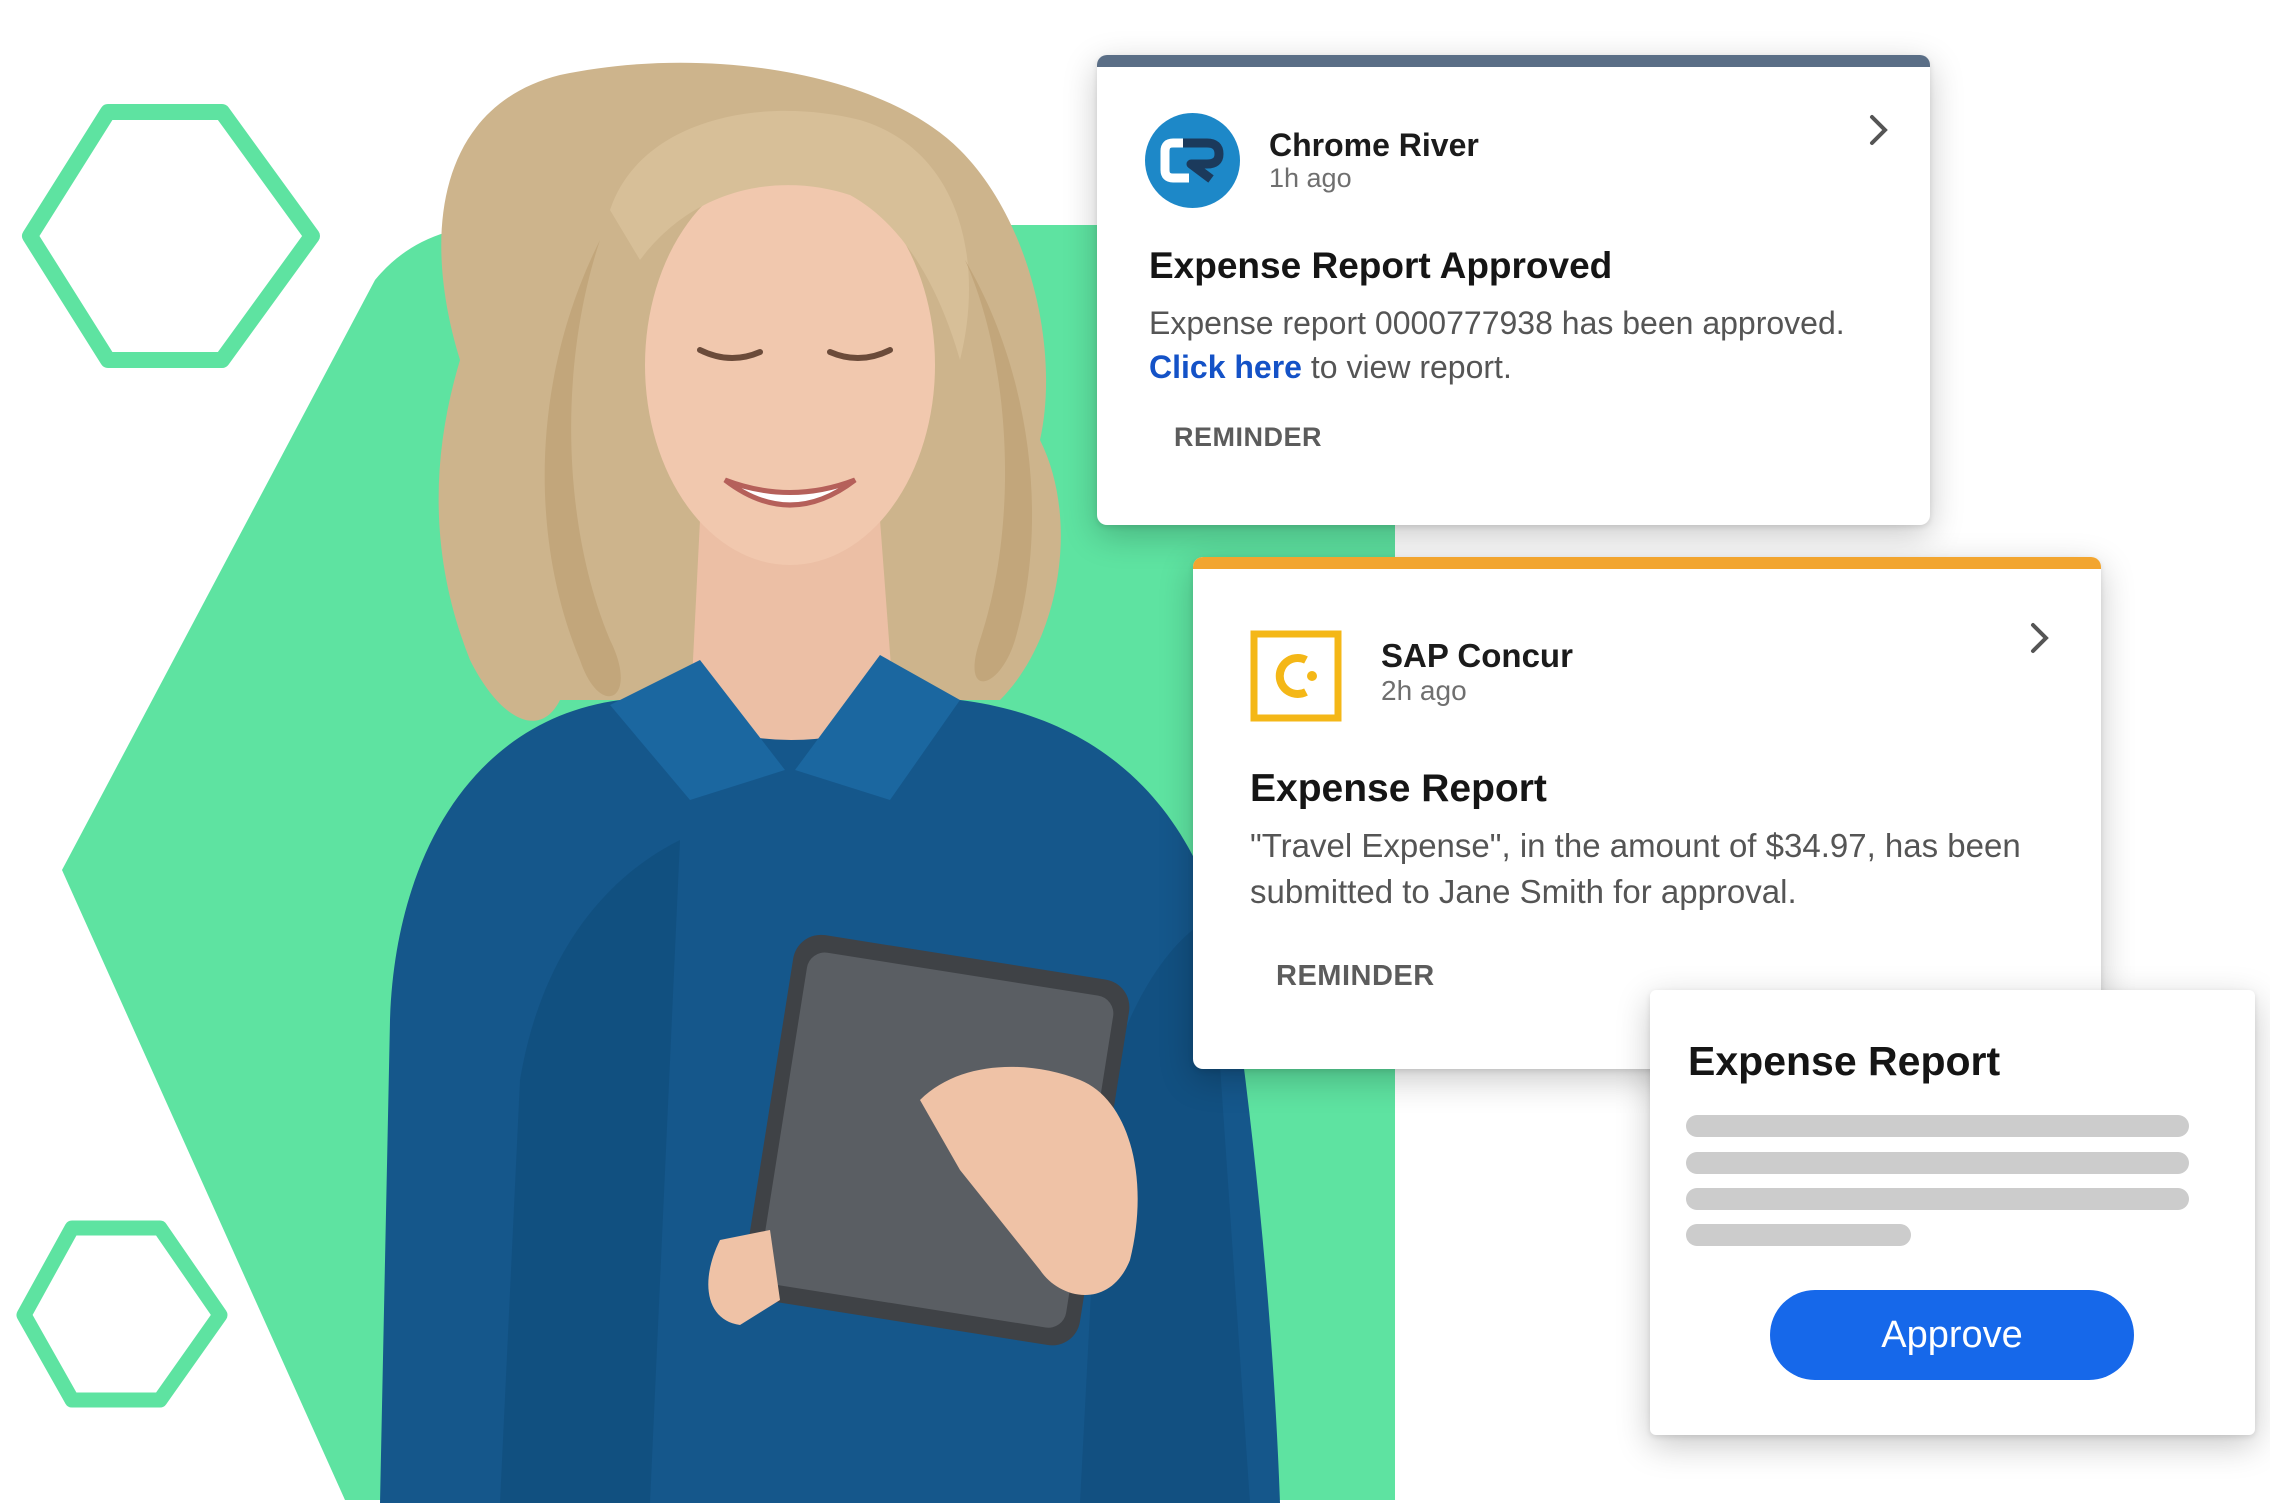 This screenshot has height=1503, width=2270. What do you see at coordinates (1424, 690) in the screenshot?
I see `time-ago: 2h ago` at bounding box center [1424, 690].